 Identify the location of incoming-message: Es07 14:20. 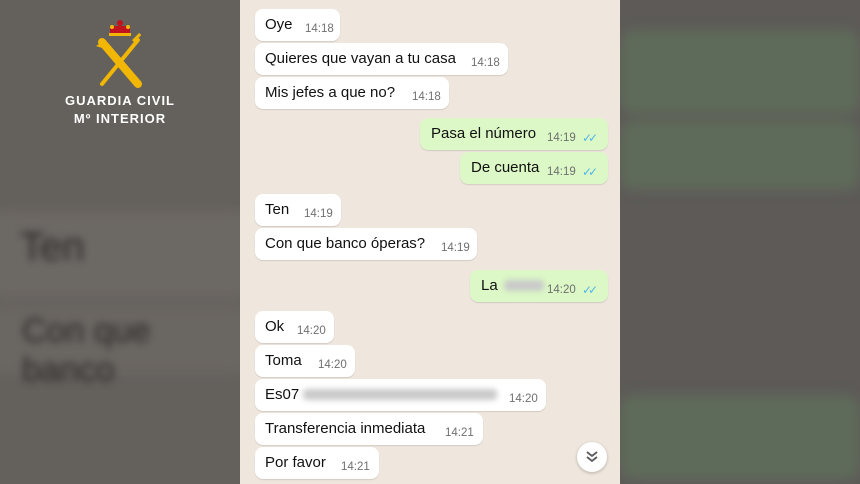
(400, 395).